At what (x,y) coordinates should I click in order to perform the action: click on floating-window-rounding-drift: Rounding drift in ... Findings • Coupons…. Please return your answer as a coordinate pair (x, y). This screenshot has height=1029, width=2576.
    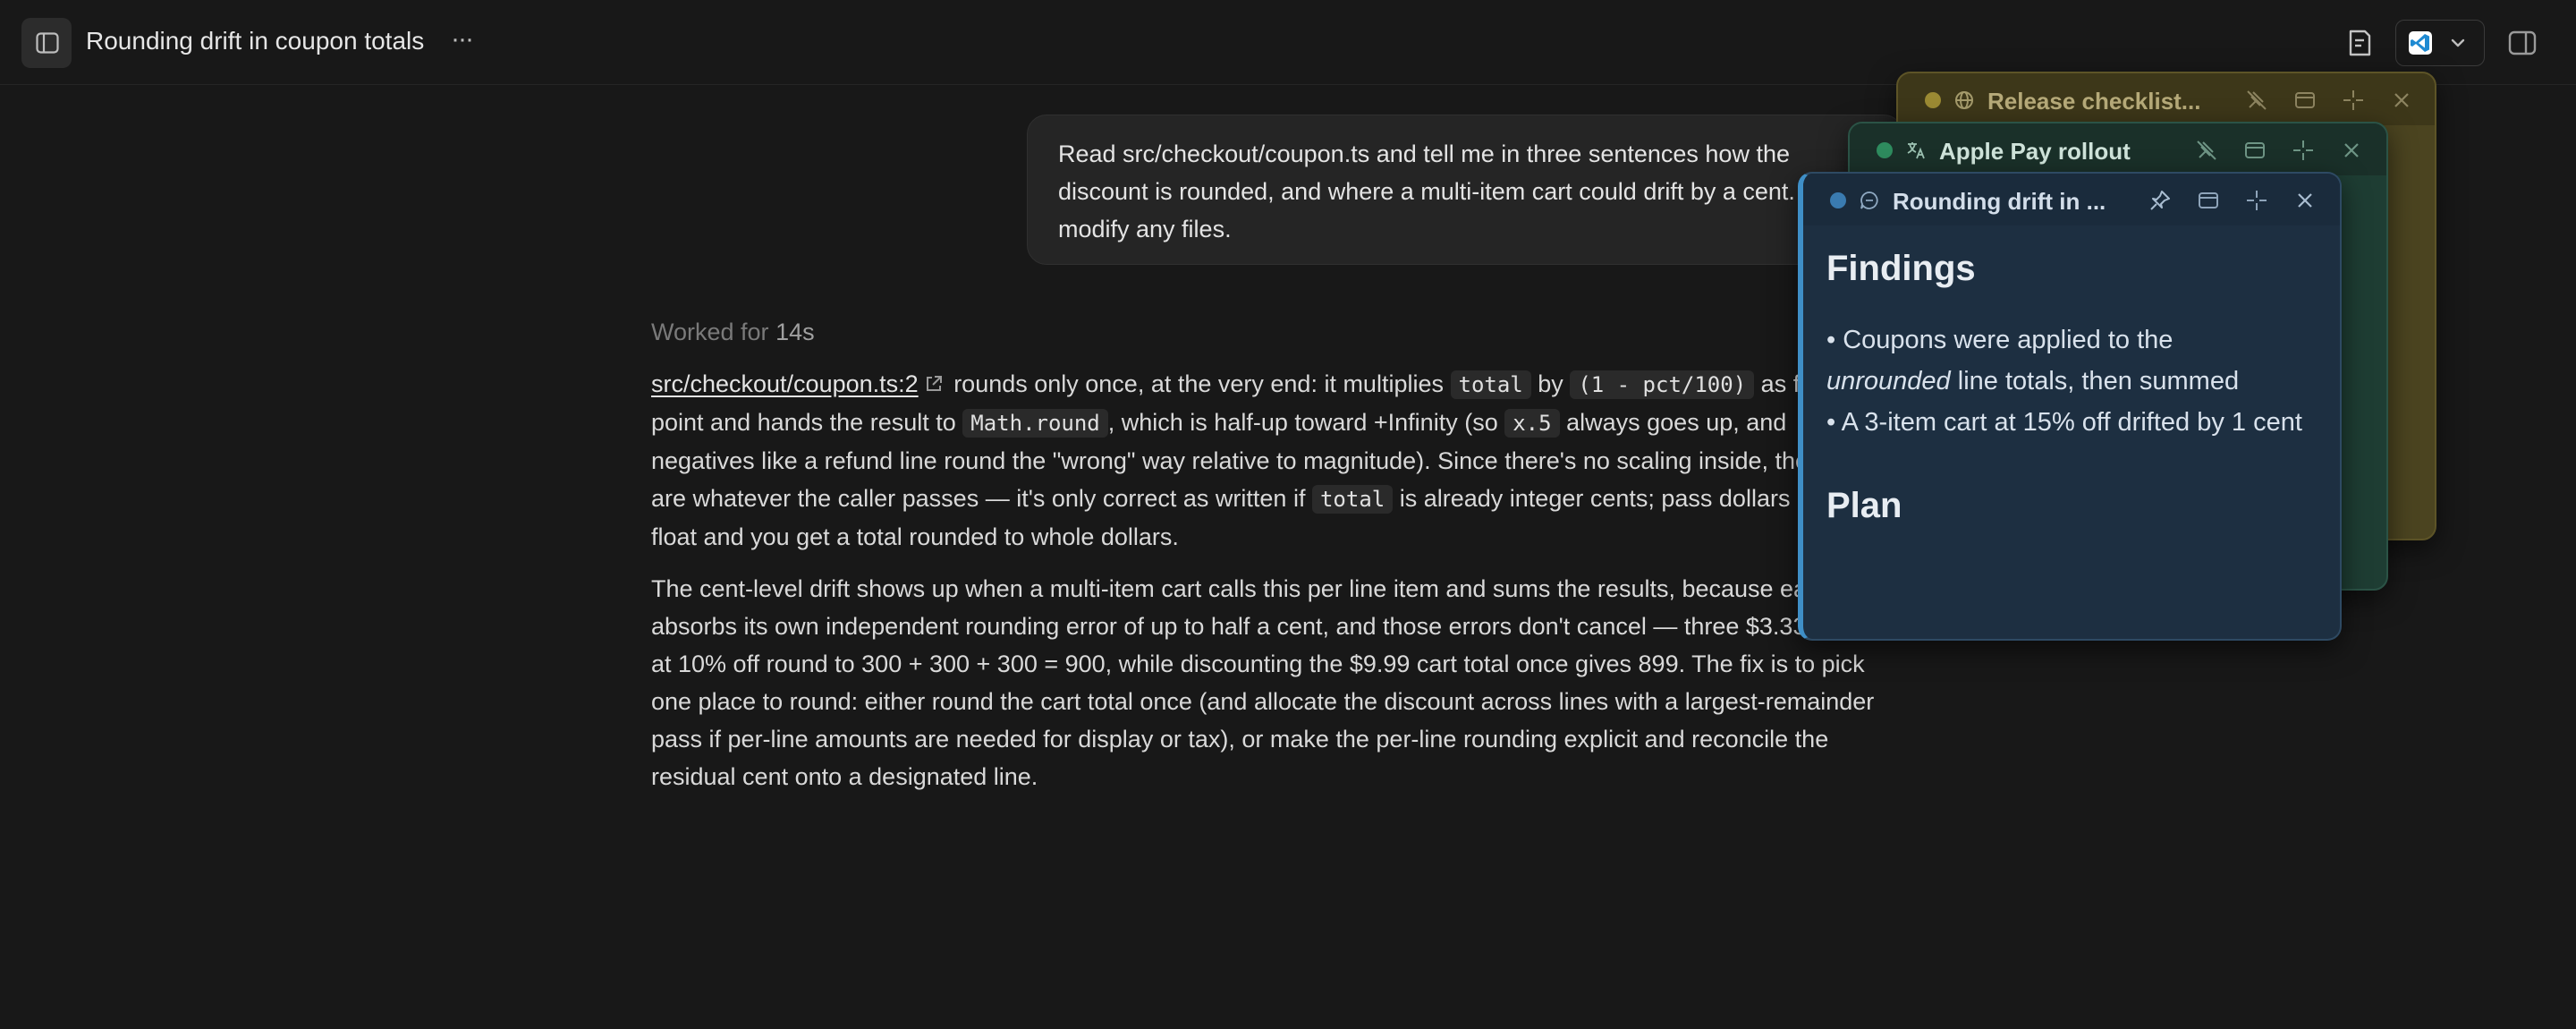
    Looking at the image, I should click on (2070, 406).